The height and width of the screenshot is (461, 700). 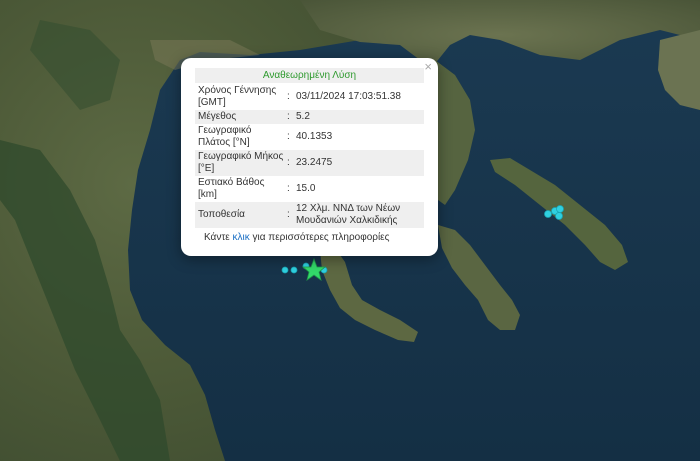 I want to click on info-row: Εστιακό Βάθος [km]:15.0, so click(x=309, y=189).